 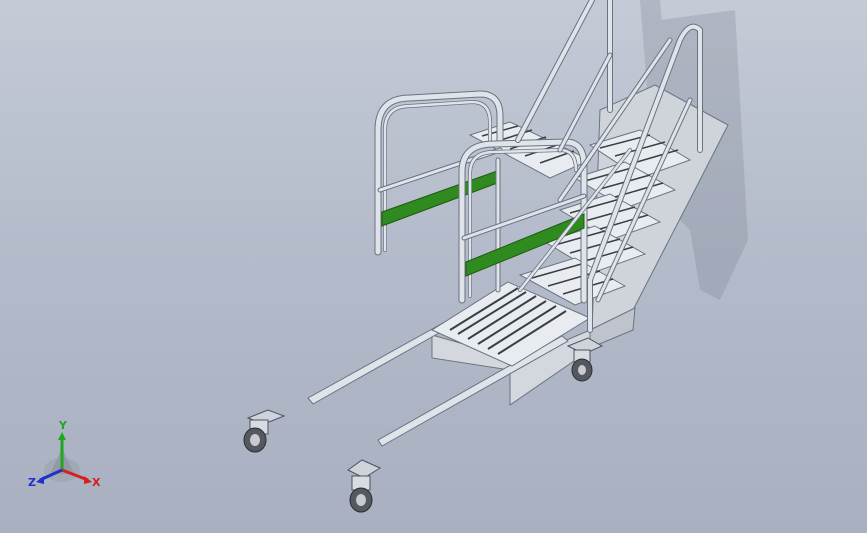 What do you see at coordinates (96, 482) in the screenshot?
I see `x-axis-label: X` at bounding box center [96, 482].